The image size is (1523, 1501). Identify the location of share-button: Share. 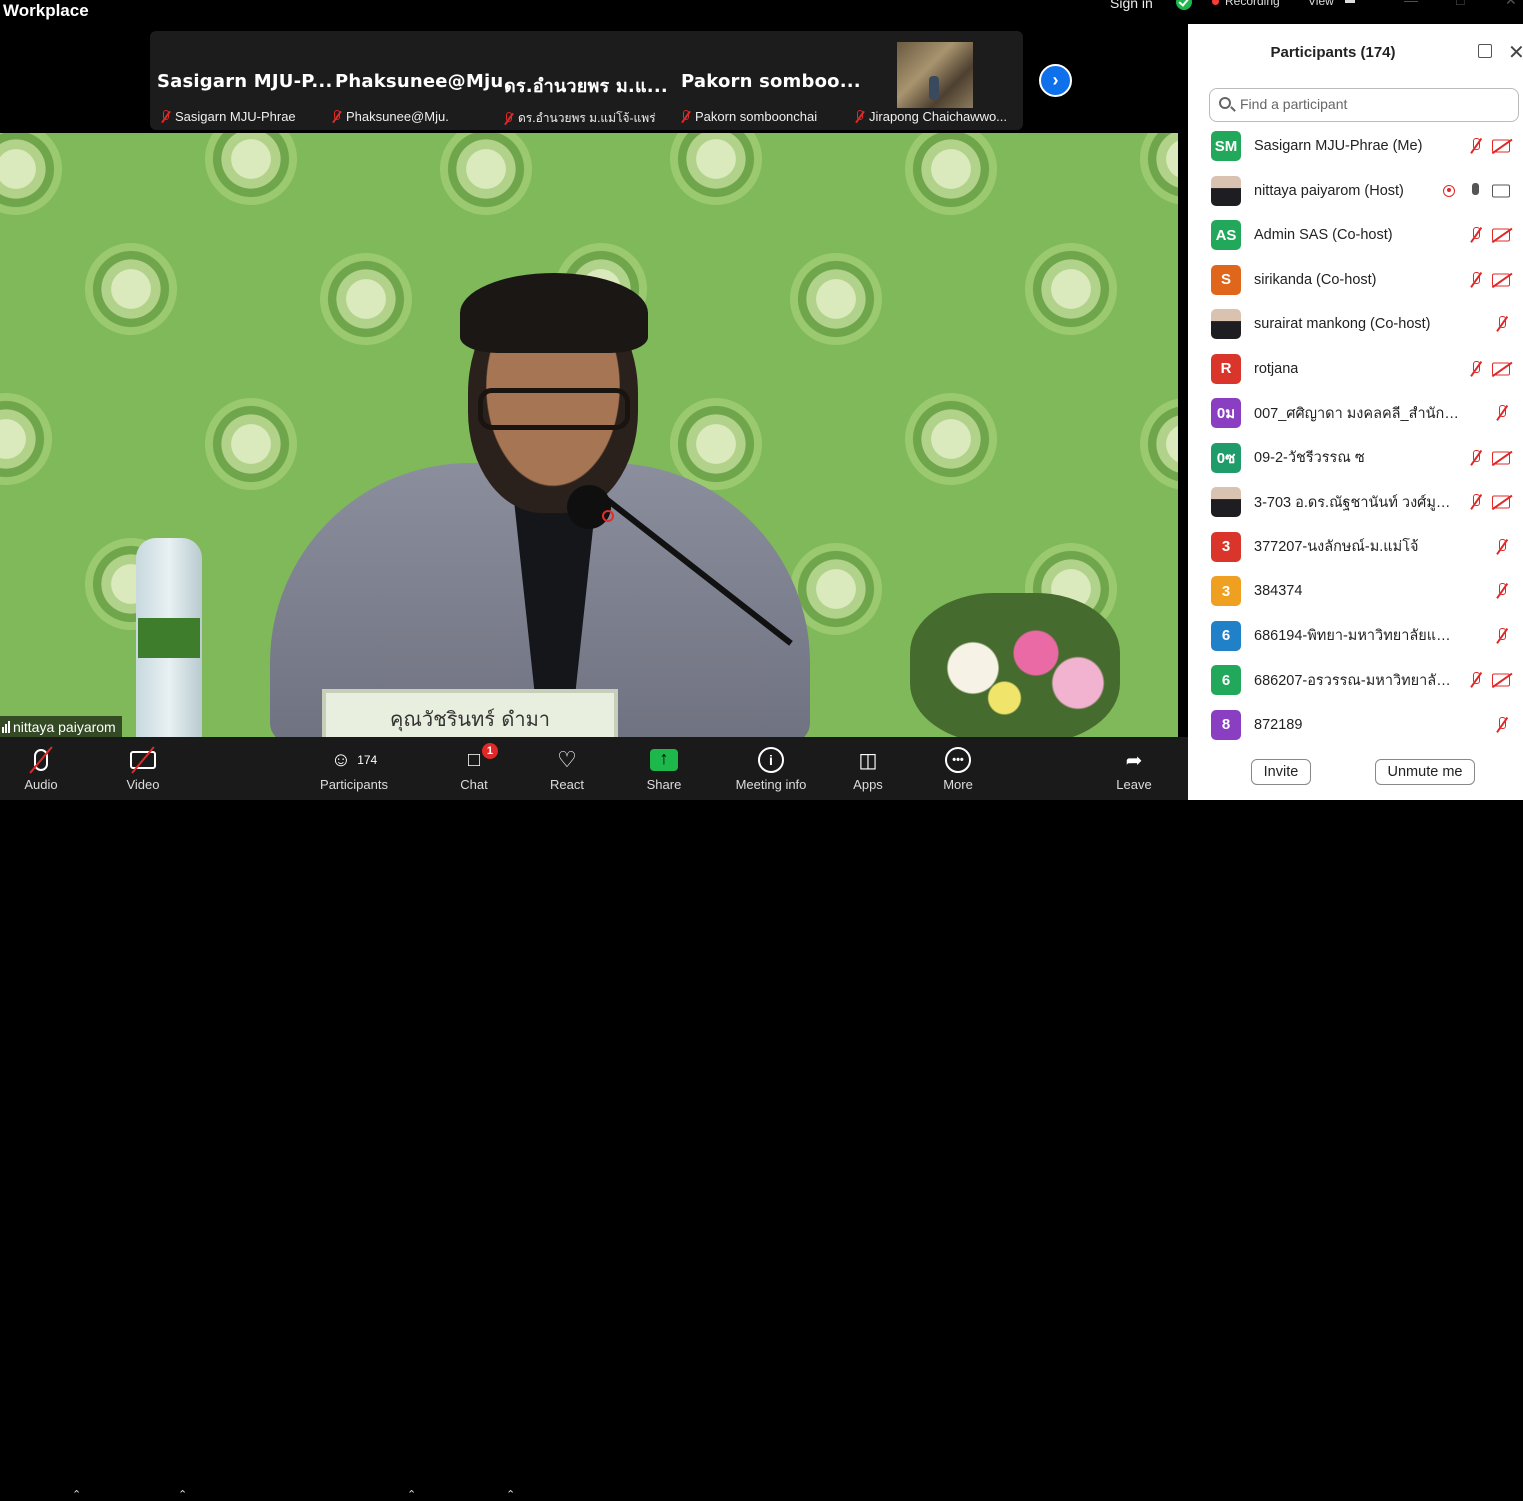
(664, 768).